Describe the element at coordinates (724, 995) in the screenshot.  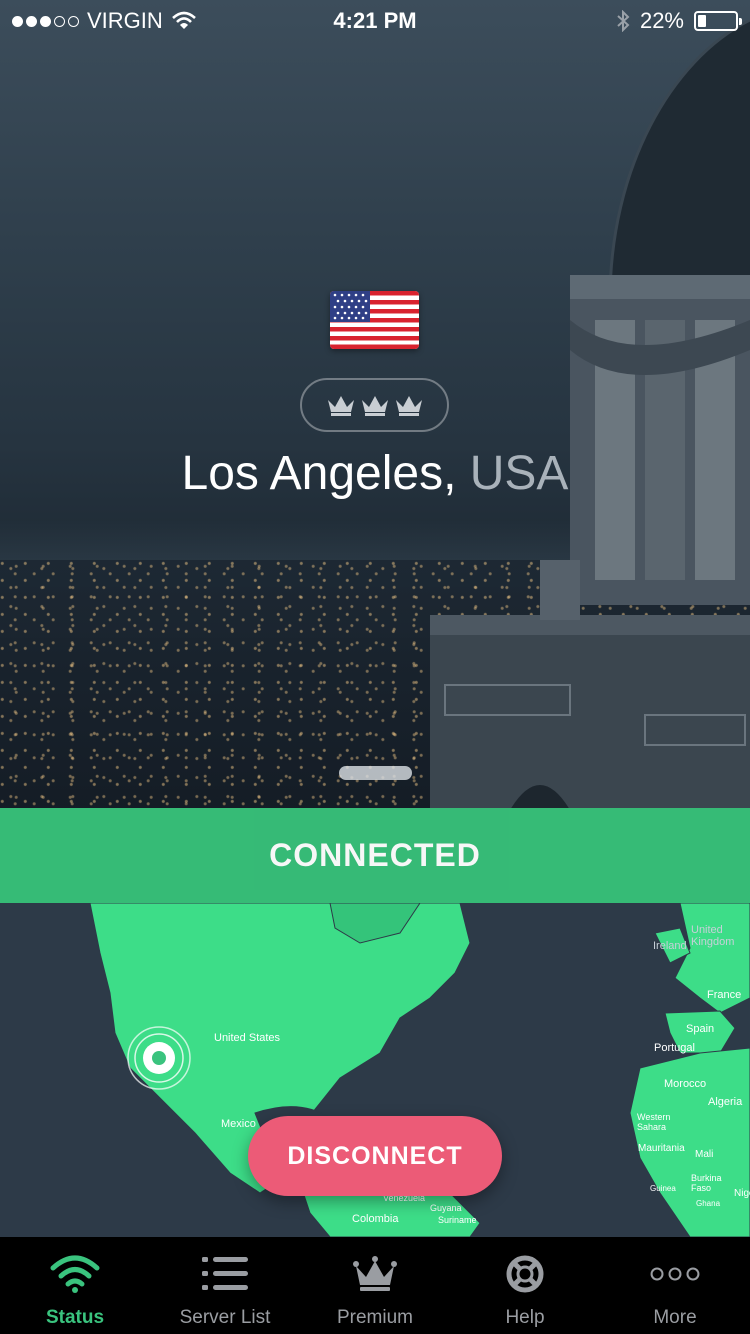
I see `map-label-france: France` at that location.